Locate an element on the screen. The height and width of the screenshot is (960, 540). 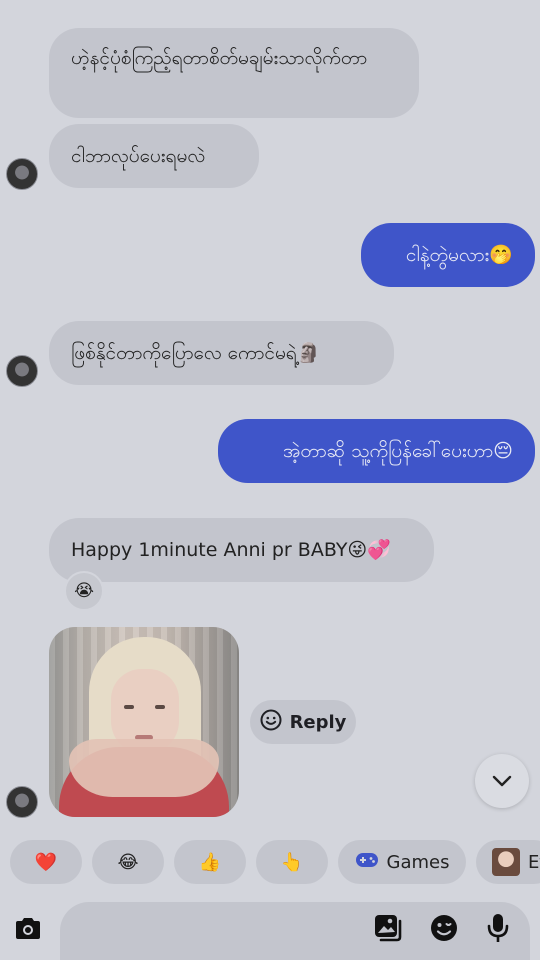
quick-thumbs-up-chip: 👍 is located at coordinates (210, 862).